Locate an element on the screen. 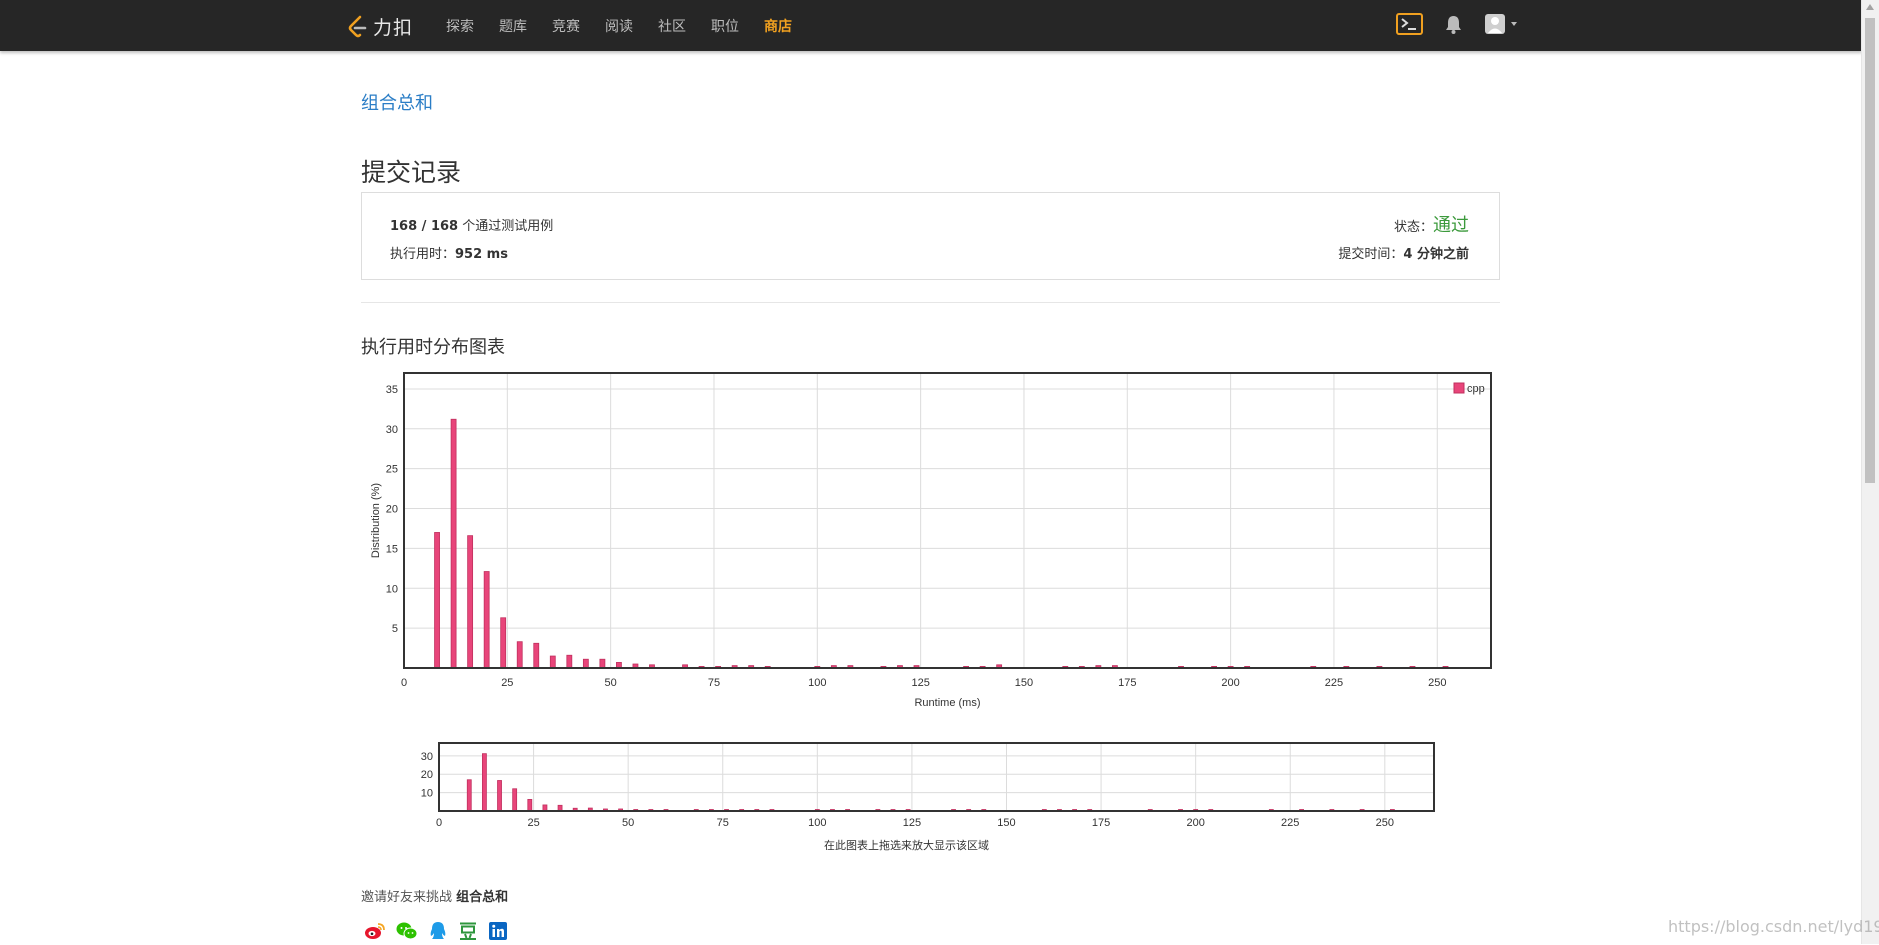 This screenshot has height=945, width=1879. page-title: 提交记录 is located at coordinates (411, 172).